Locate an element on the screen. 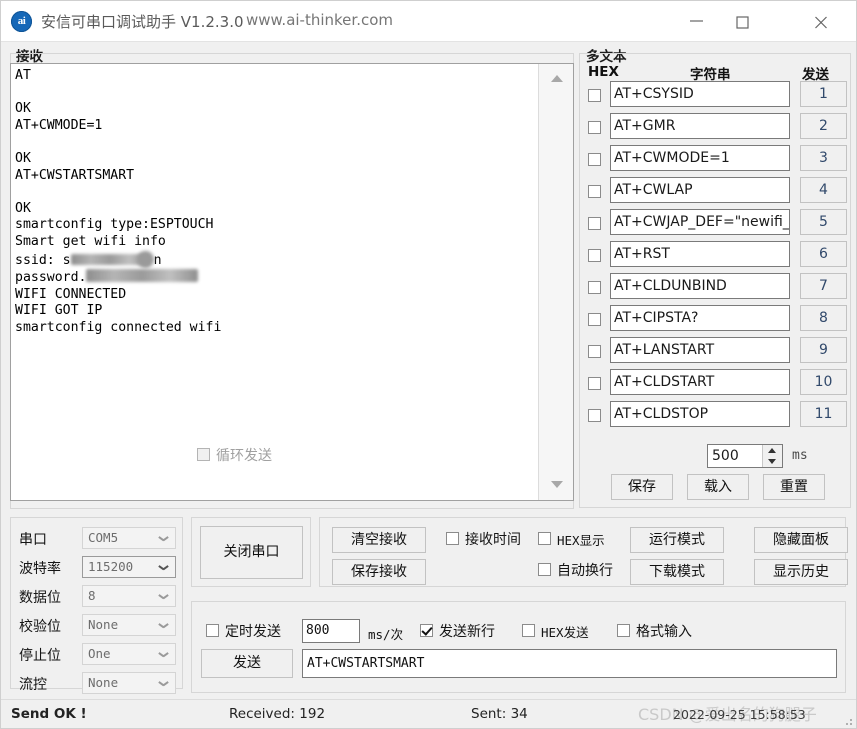 Image resolution: width=857 pixels, height=729 pixels. maximize-button is located at coordinates (743, 20).